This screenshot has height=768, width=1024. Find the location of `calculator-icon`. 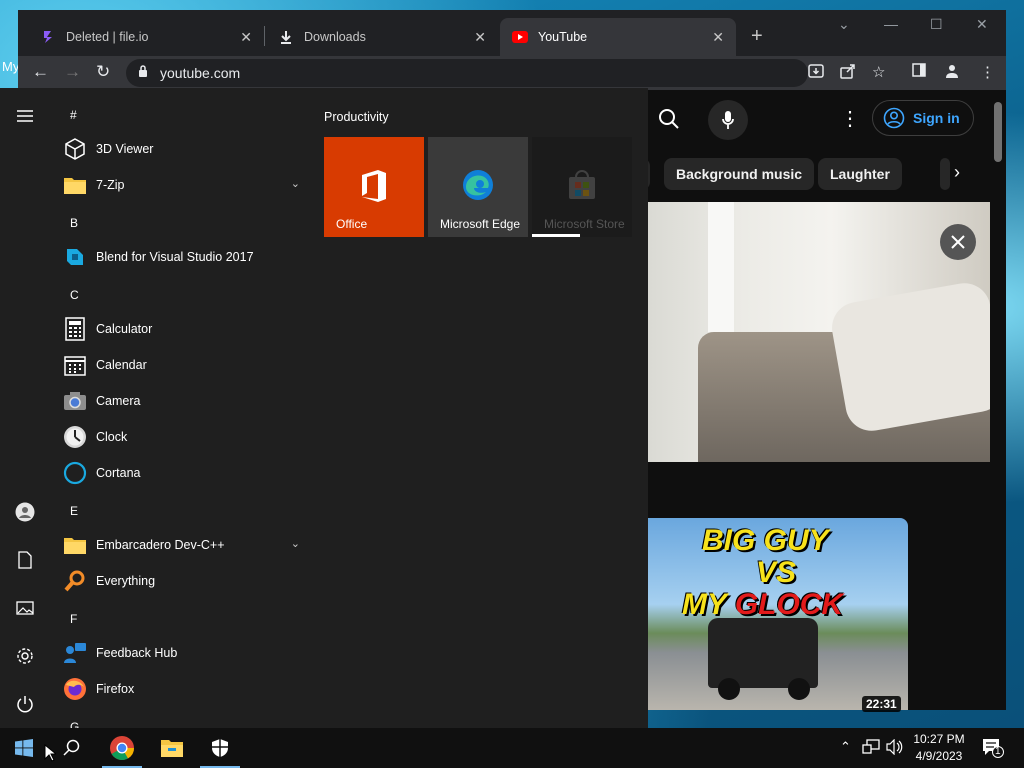

calculator-icon is located at coordinates (75, 329).